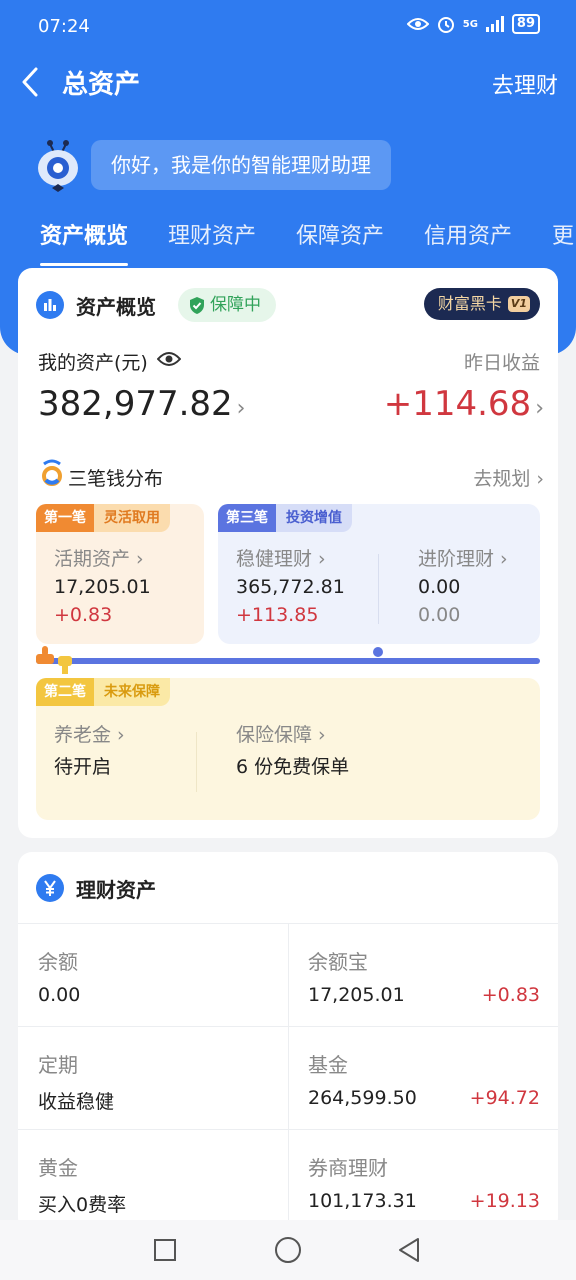  Describe the element at coordinates (76, 1102) in the screenshot. I see `fixed-term-value: 收益稳健` at that location.